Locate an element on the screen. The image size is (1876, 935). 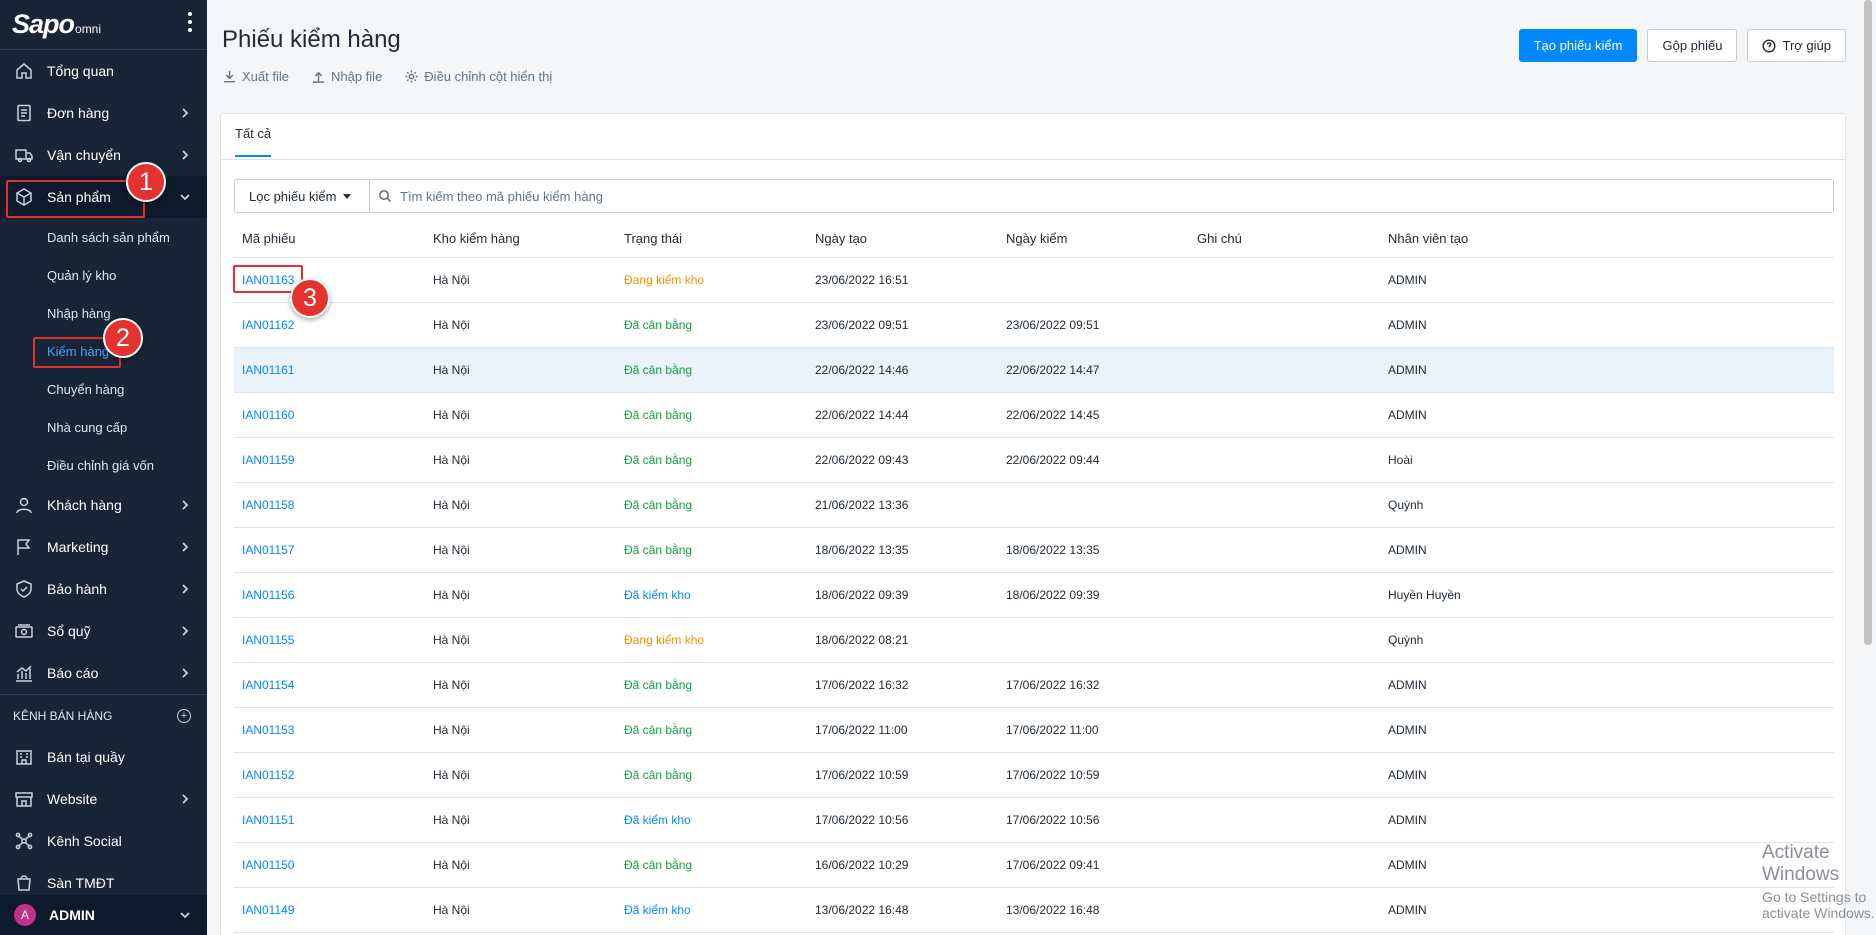
code-cell: IAN01150 is located at coordinates (329, 865).